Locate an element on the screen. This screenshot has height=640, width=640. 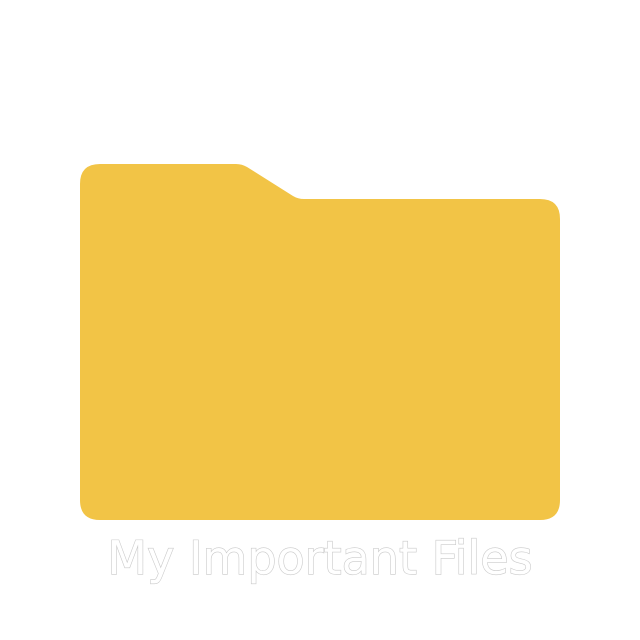
folder-name-label: My Important Files is located at coordinates (320, 557).